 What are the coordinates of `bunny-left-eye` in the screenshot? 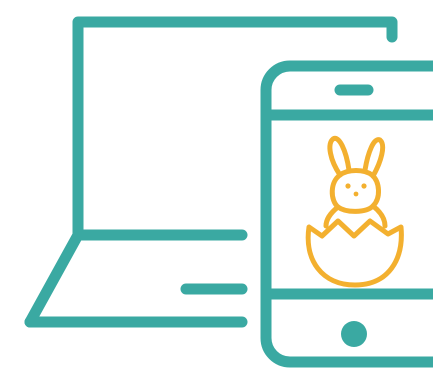 It's located at (348, 186).